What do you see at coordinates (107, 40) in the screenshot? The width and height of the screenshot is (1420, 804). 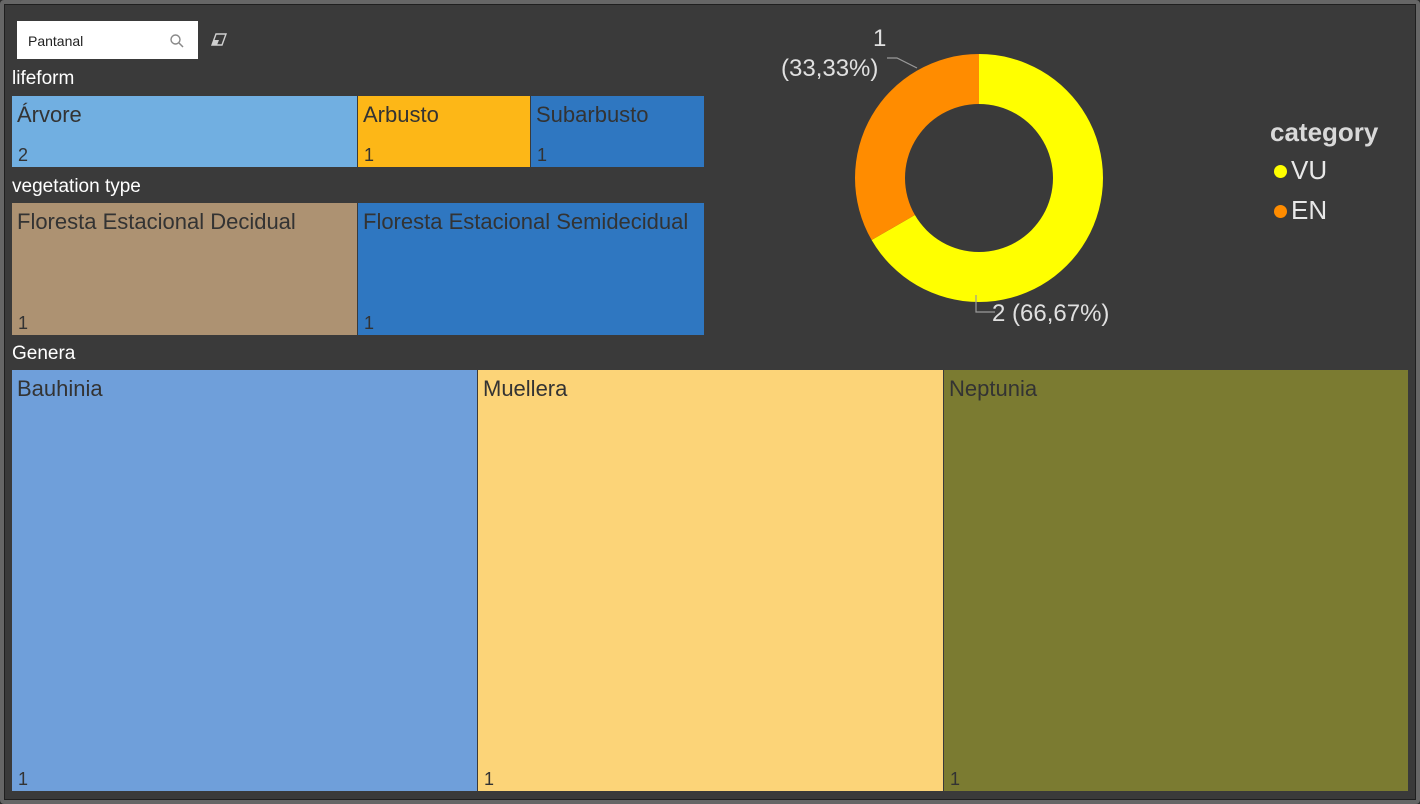 I see `search-slicer: Pantanal` at bounding box center [107, 40].